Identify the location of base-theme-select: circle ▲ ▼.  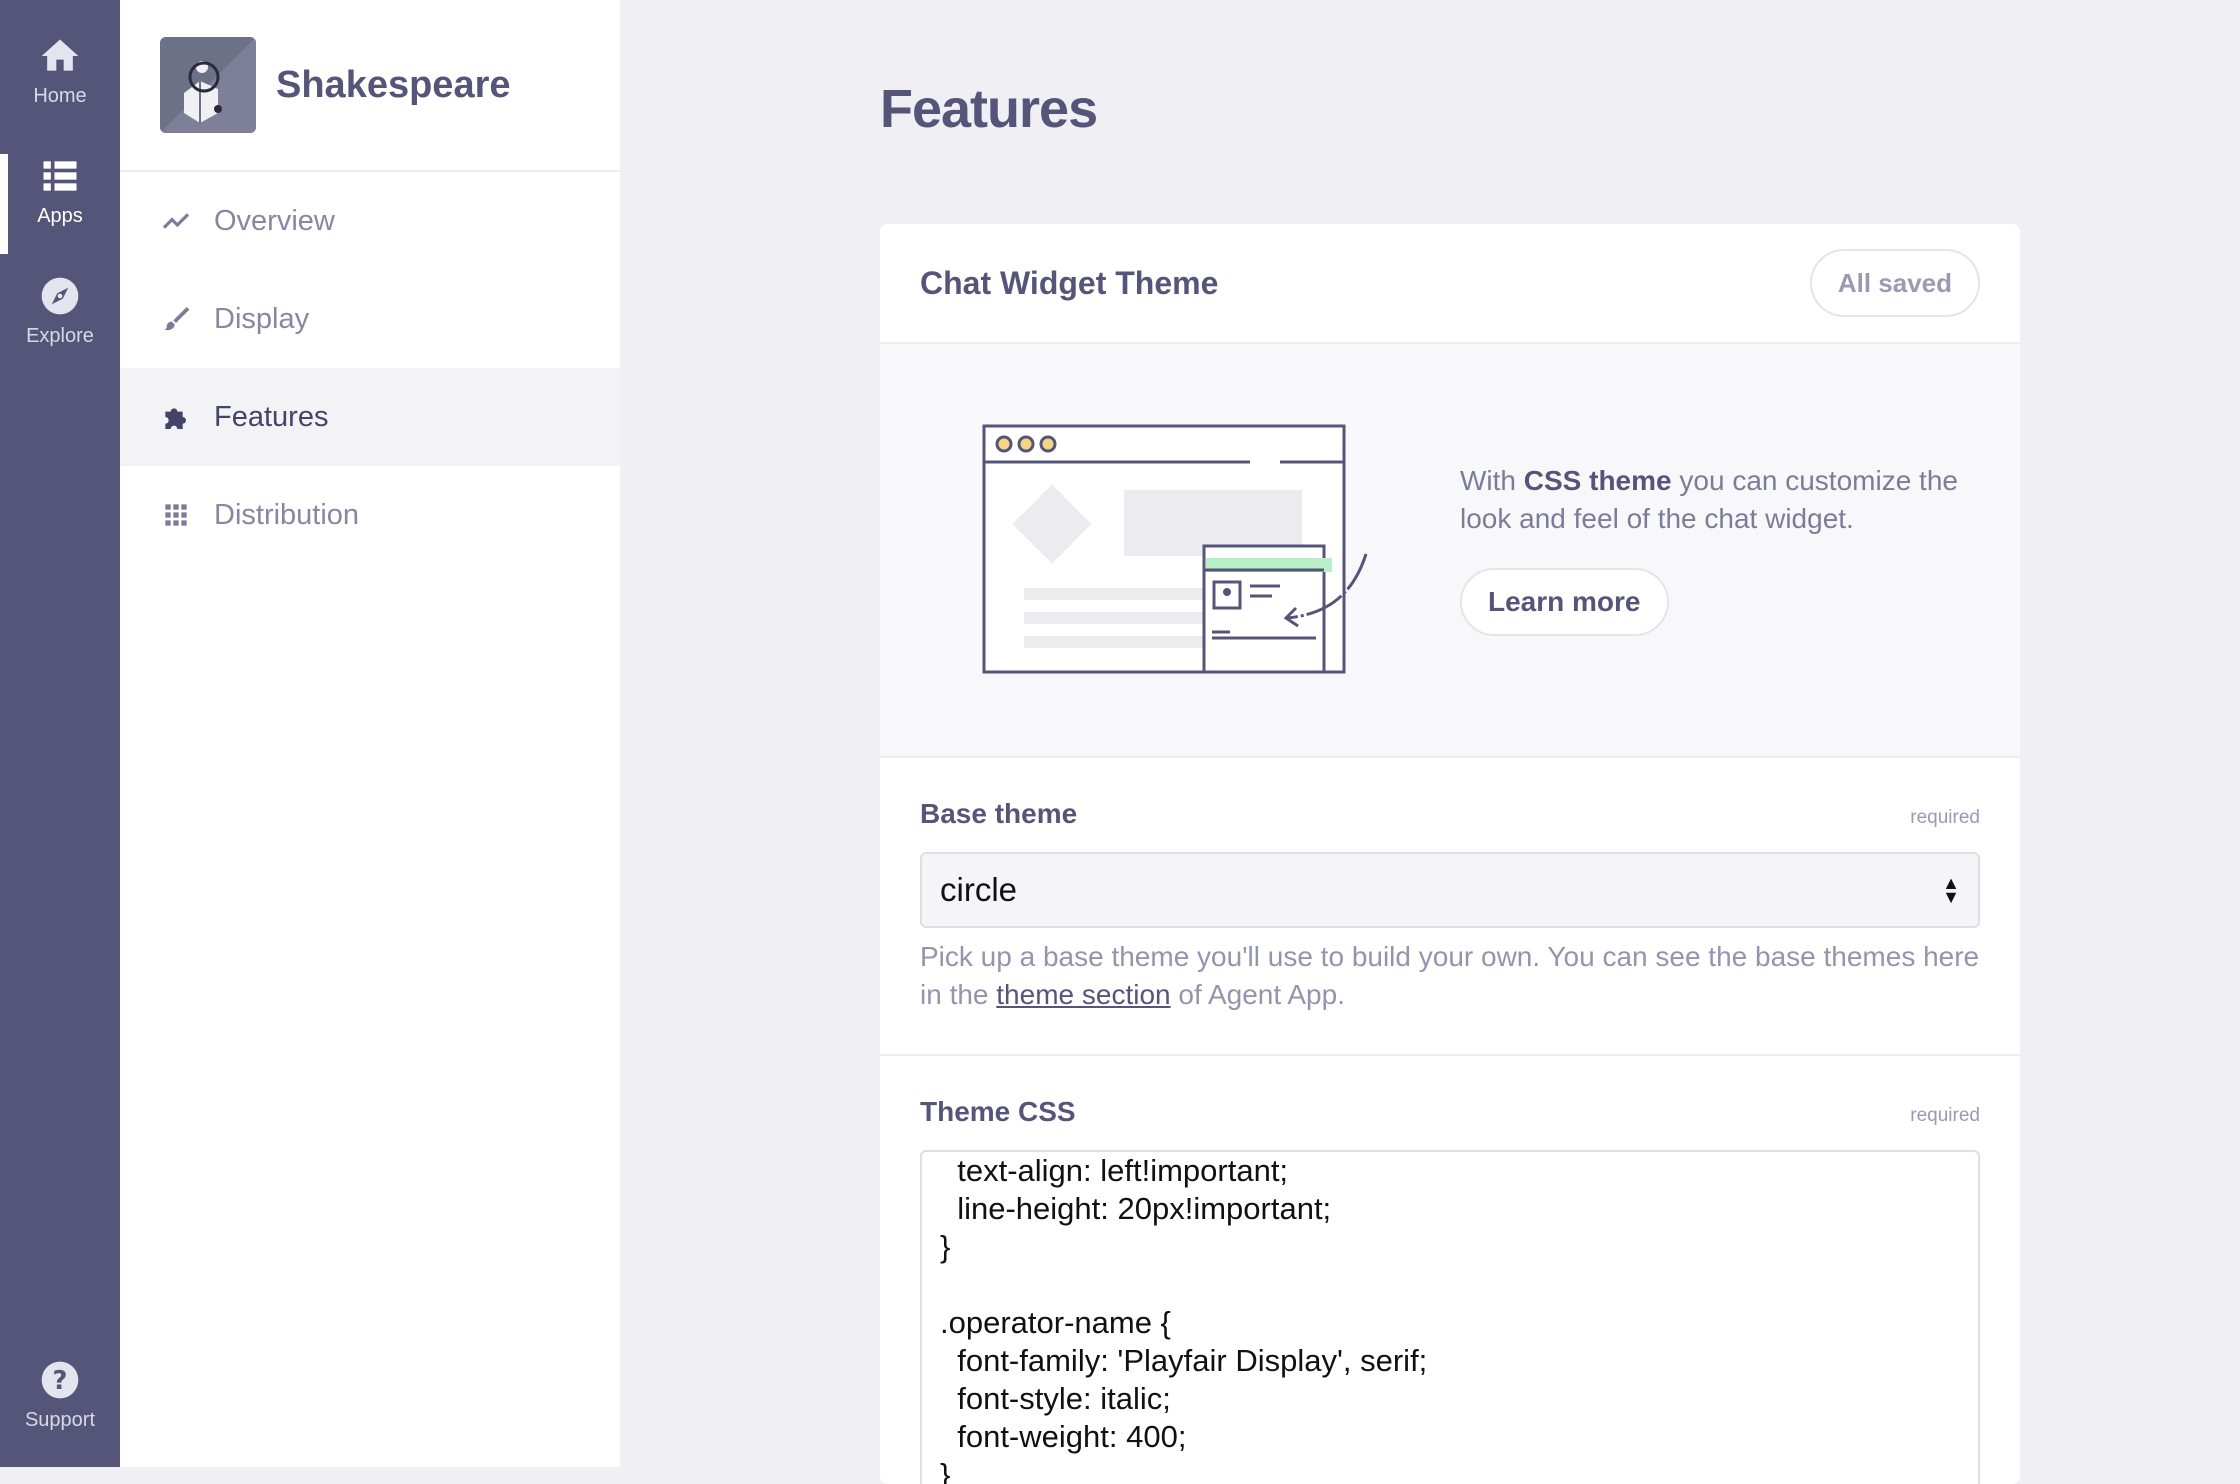
(1450, 890).